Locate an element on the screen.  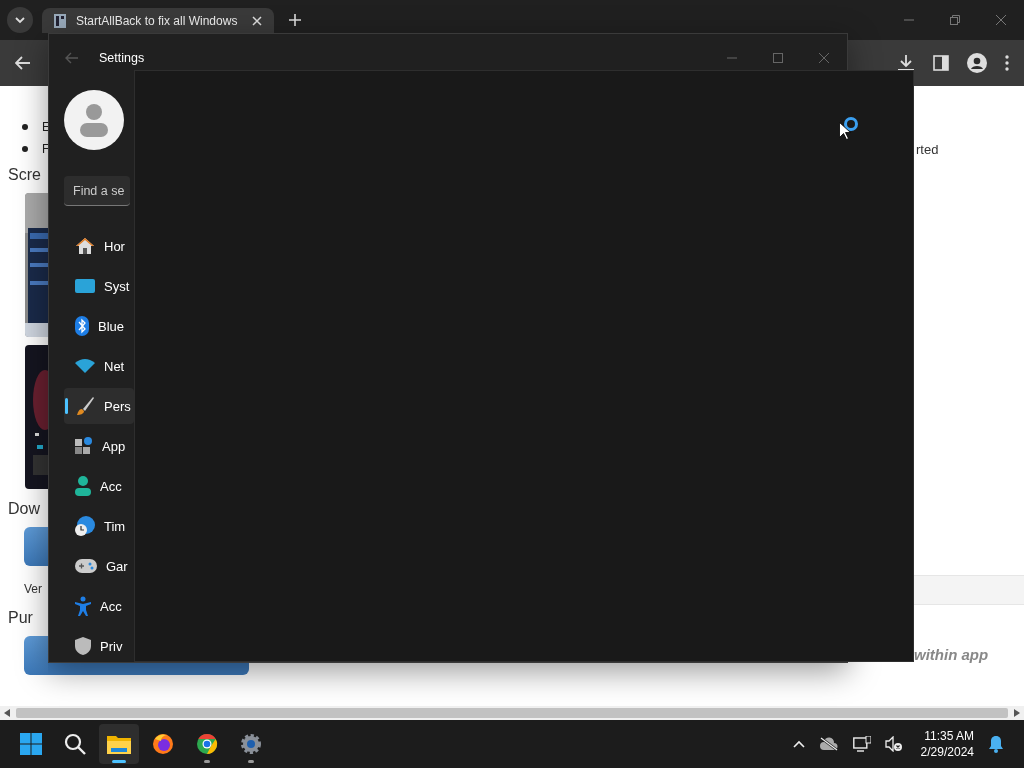
nav-item: Gar is located at coordinates (99, 566).